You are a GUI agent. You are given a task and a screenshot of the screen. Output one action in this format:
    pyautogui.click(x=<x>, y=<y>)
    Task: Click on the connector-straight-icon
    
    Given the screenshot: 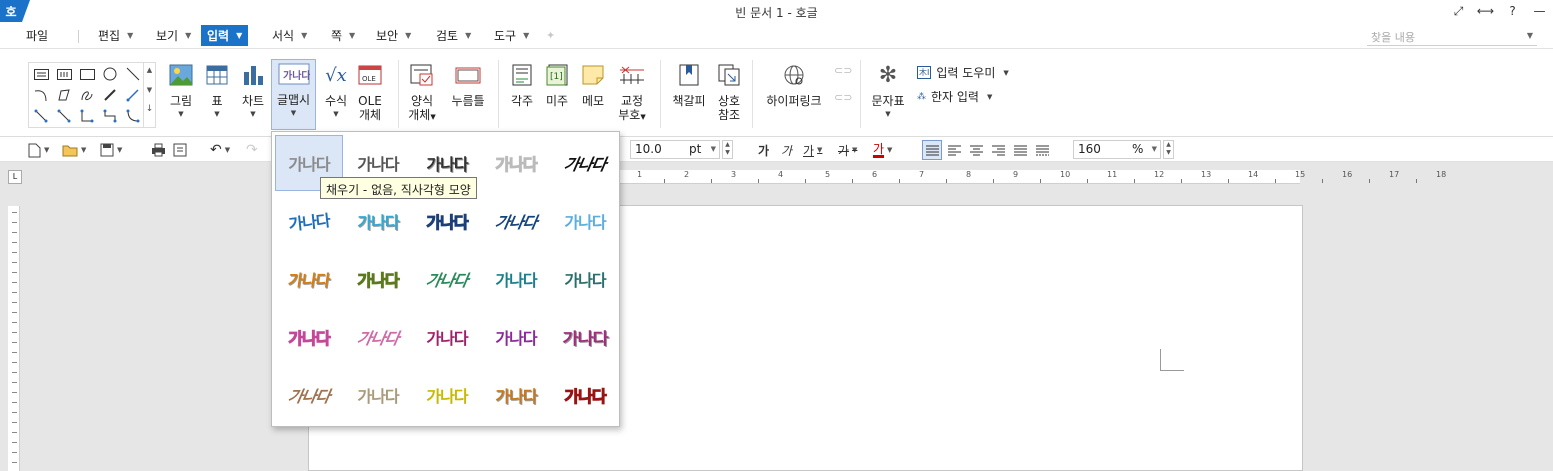 What is the action you would take?
    pyautogui.click(x=41, y=116)
    